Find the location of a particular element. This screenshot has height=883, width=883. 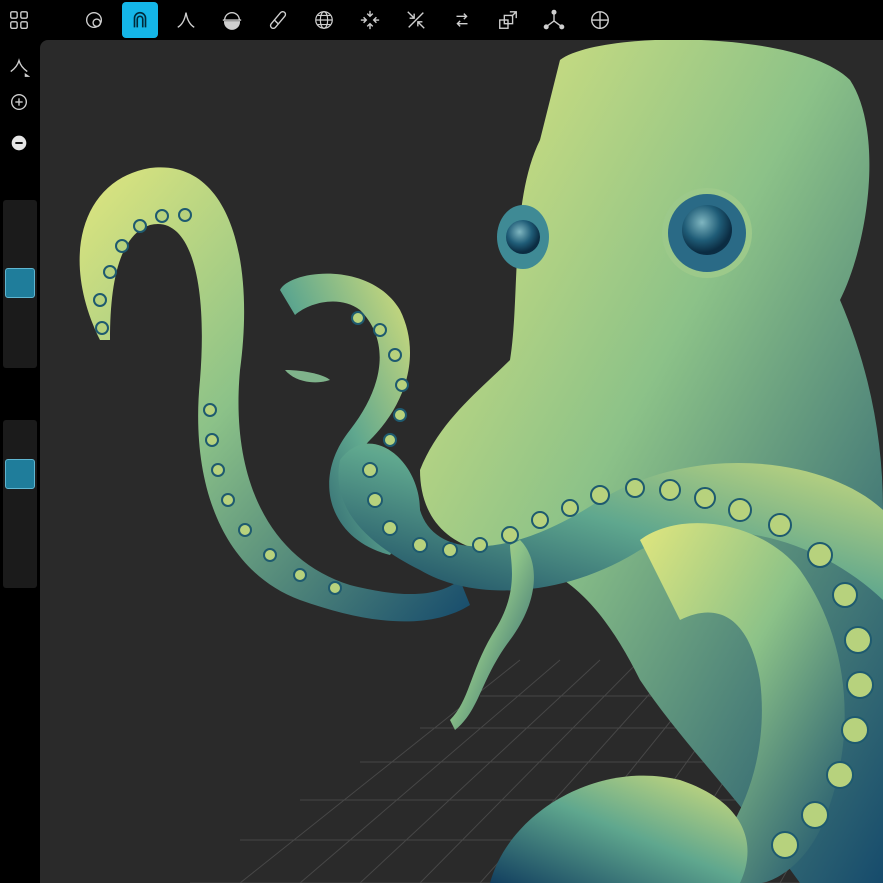

crease-tool-icon is located at coordinates (186, 20).